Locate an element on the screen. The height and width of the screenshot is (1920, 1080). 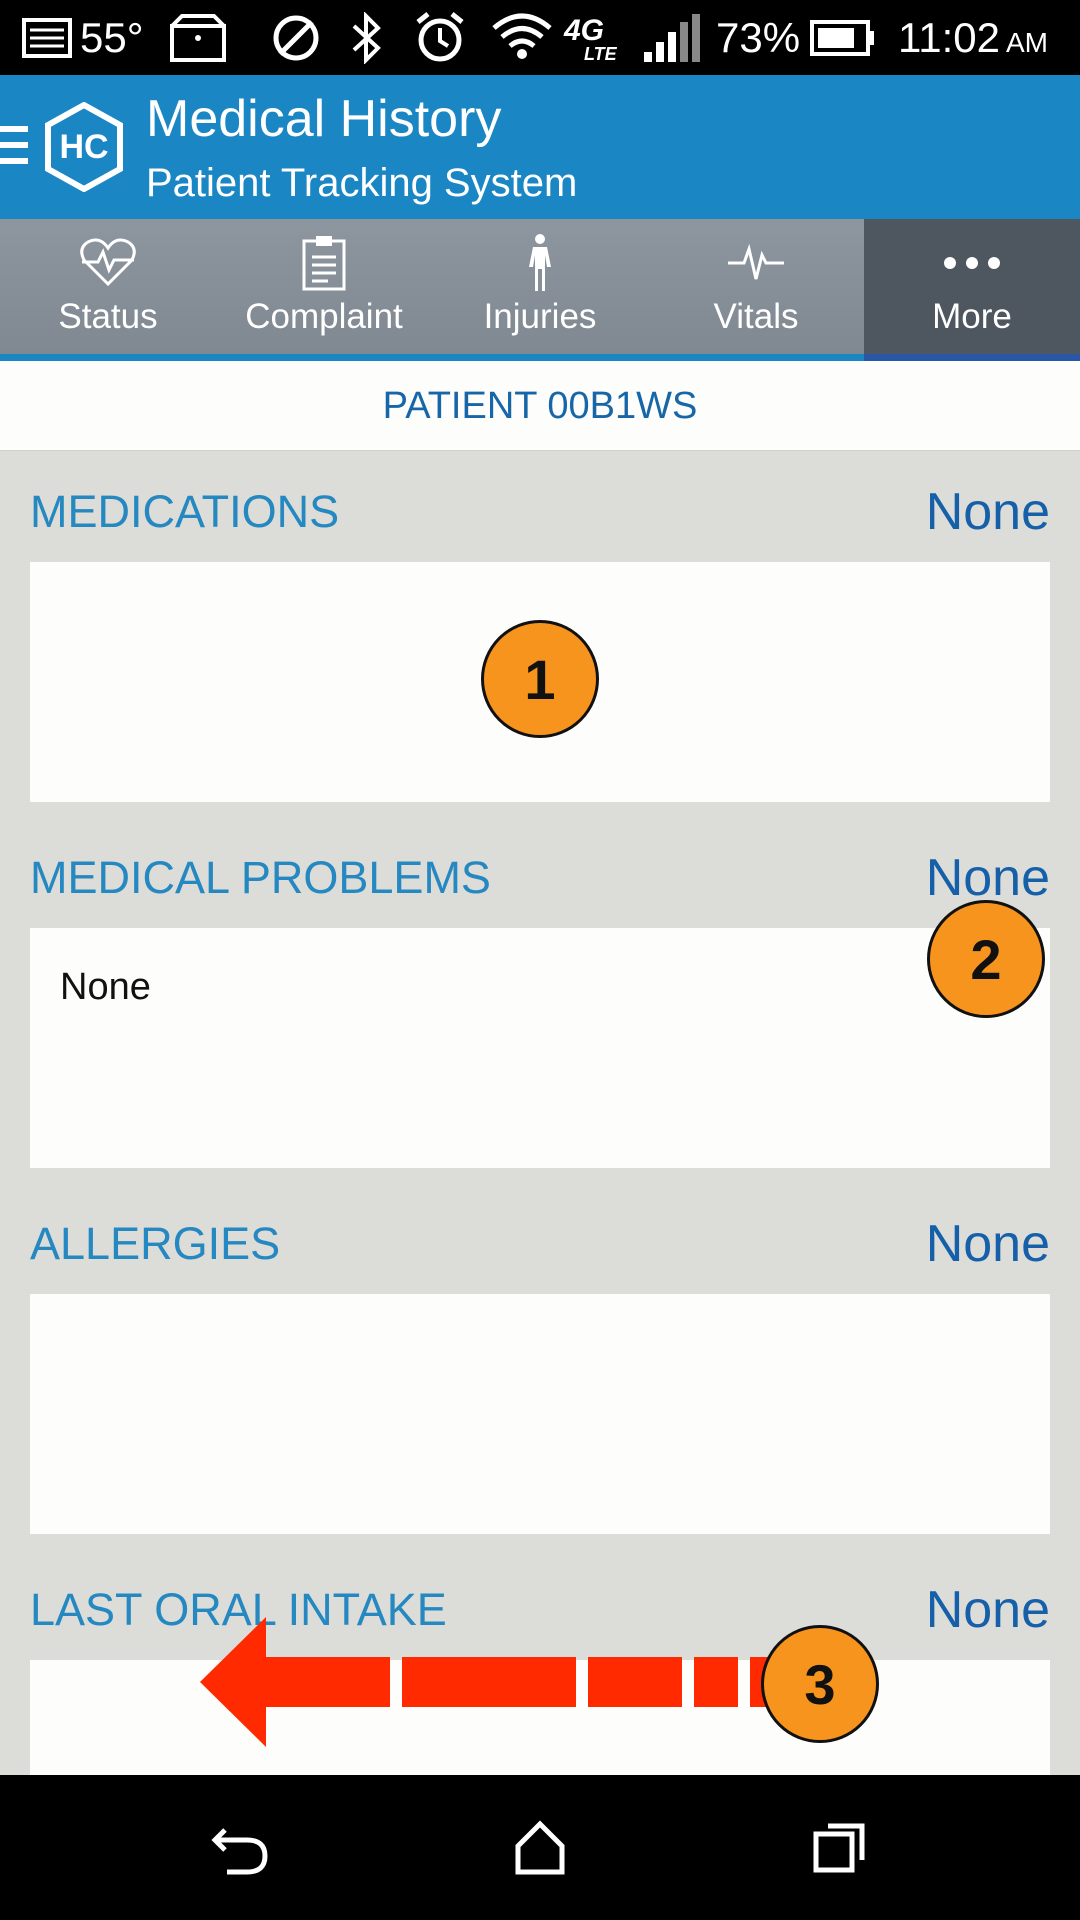
svg-text: HC is located at coordinates (83, 147).